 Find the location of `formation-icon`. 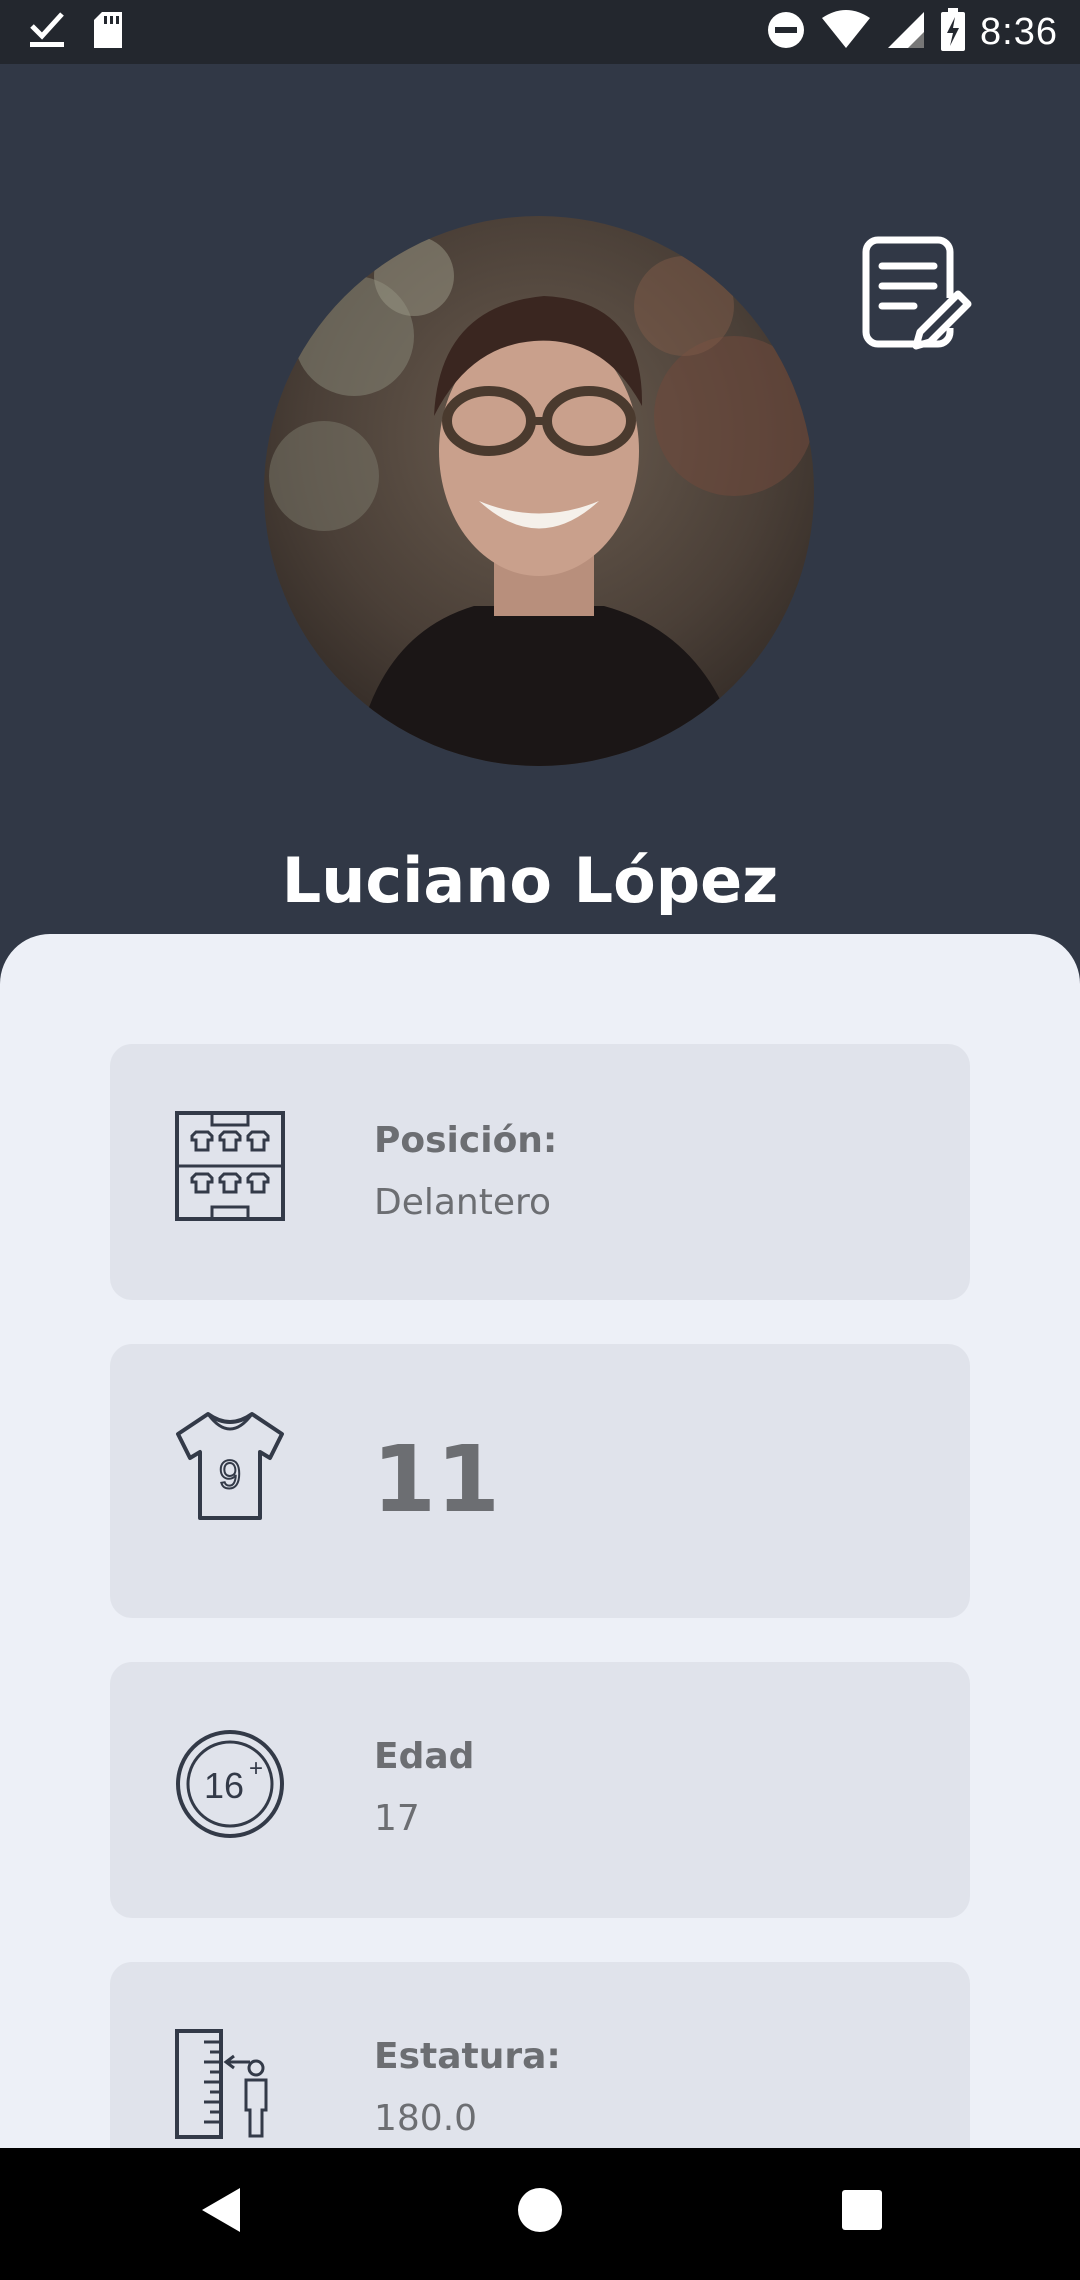

formation-icon is located at coordinates (230, 1168).